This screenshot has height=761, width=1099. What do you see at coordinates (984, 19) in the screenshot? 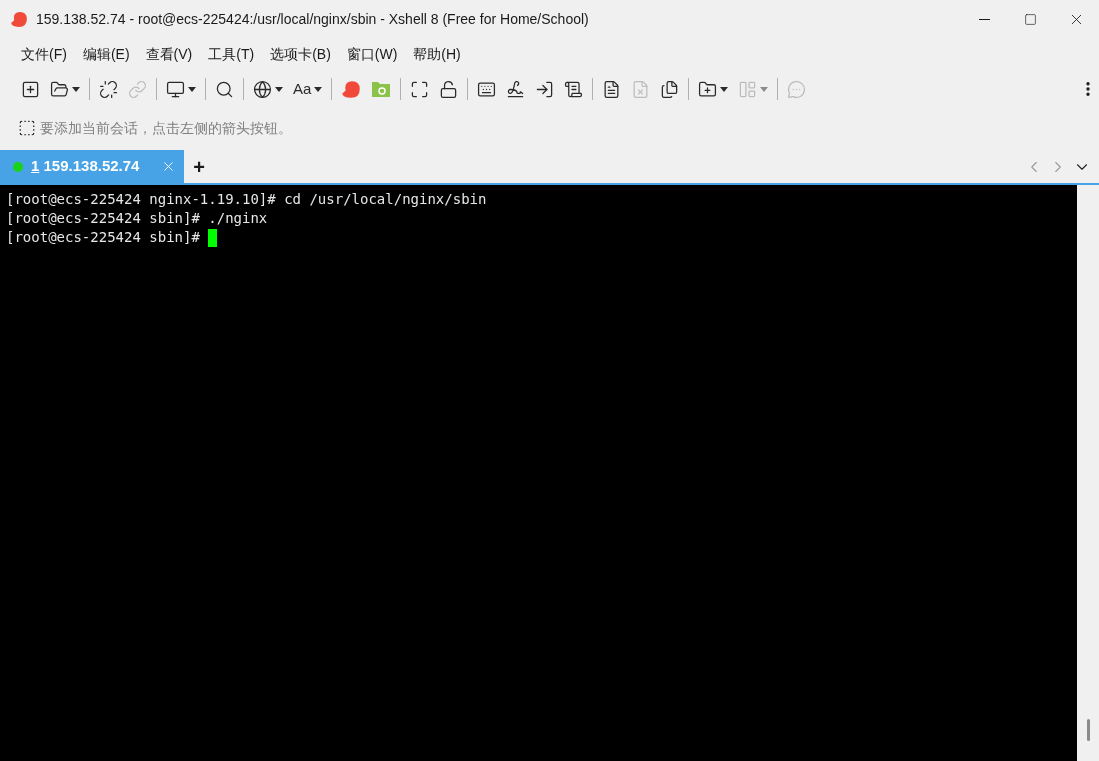
I see `minimize-icon` at bounding box center [984, 19].